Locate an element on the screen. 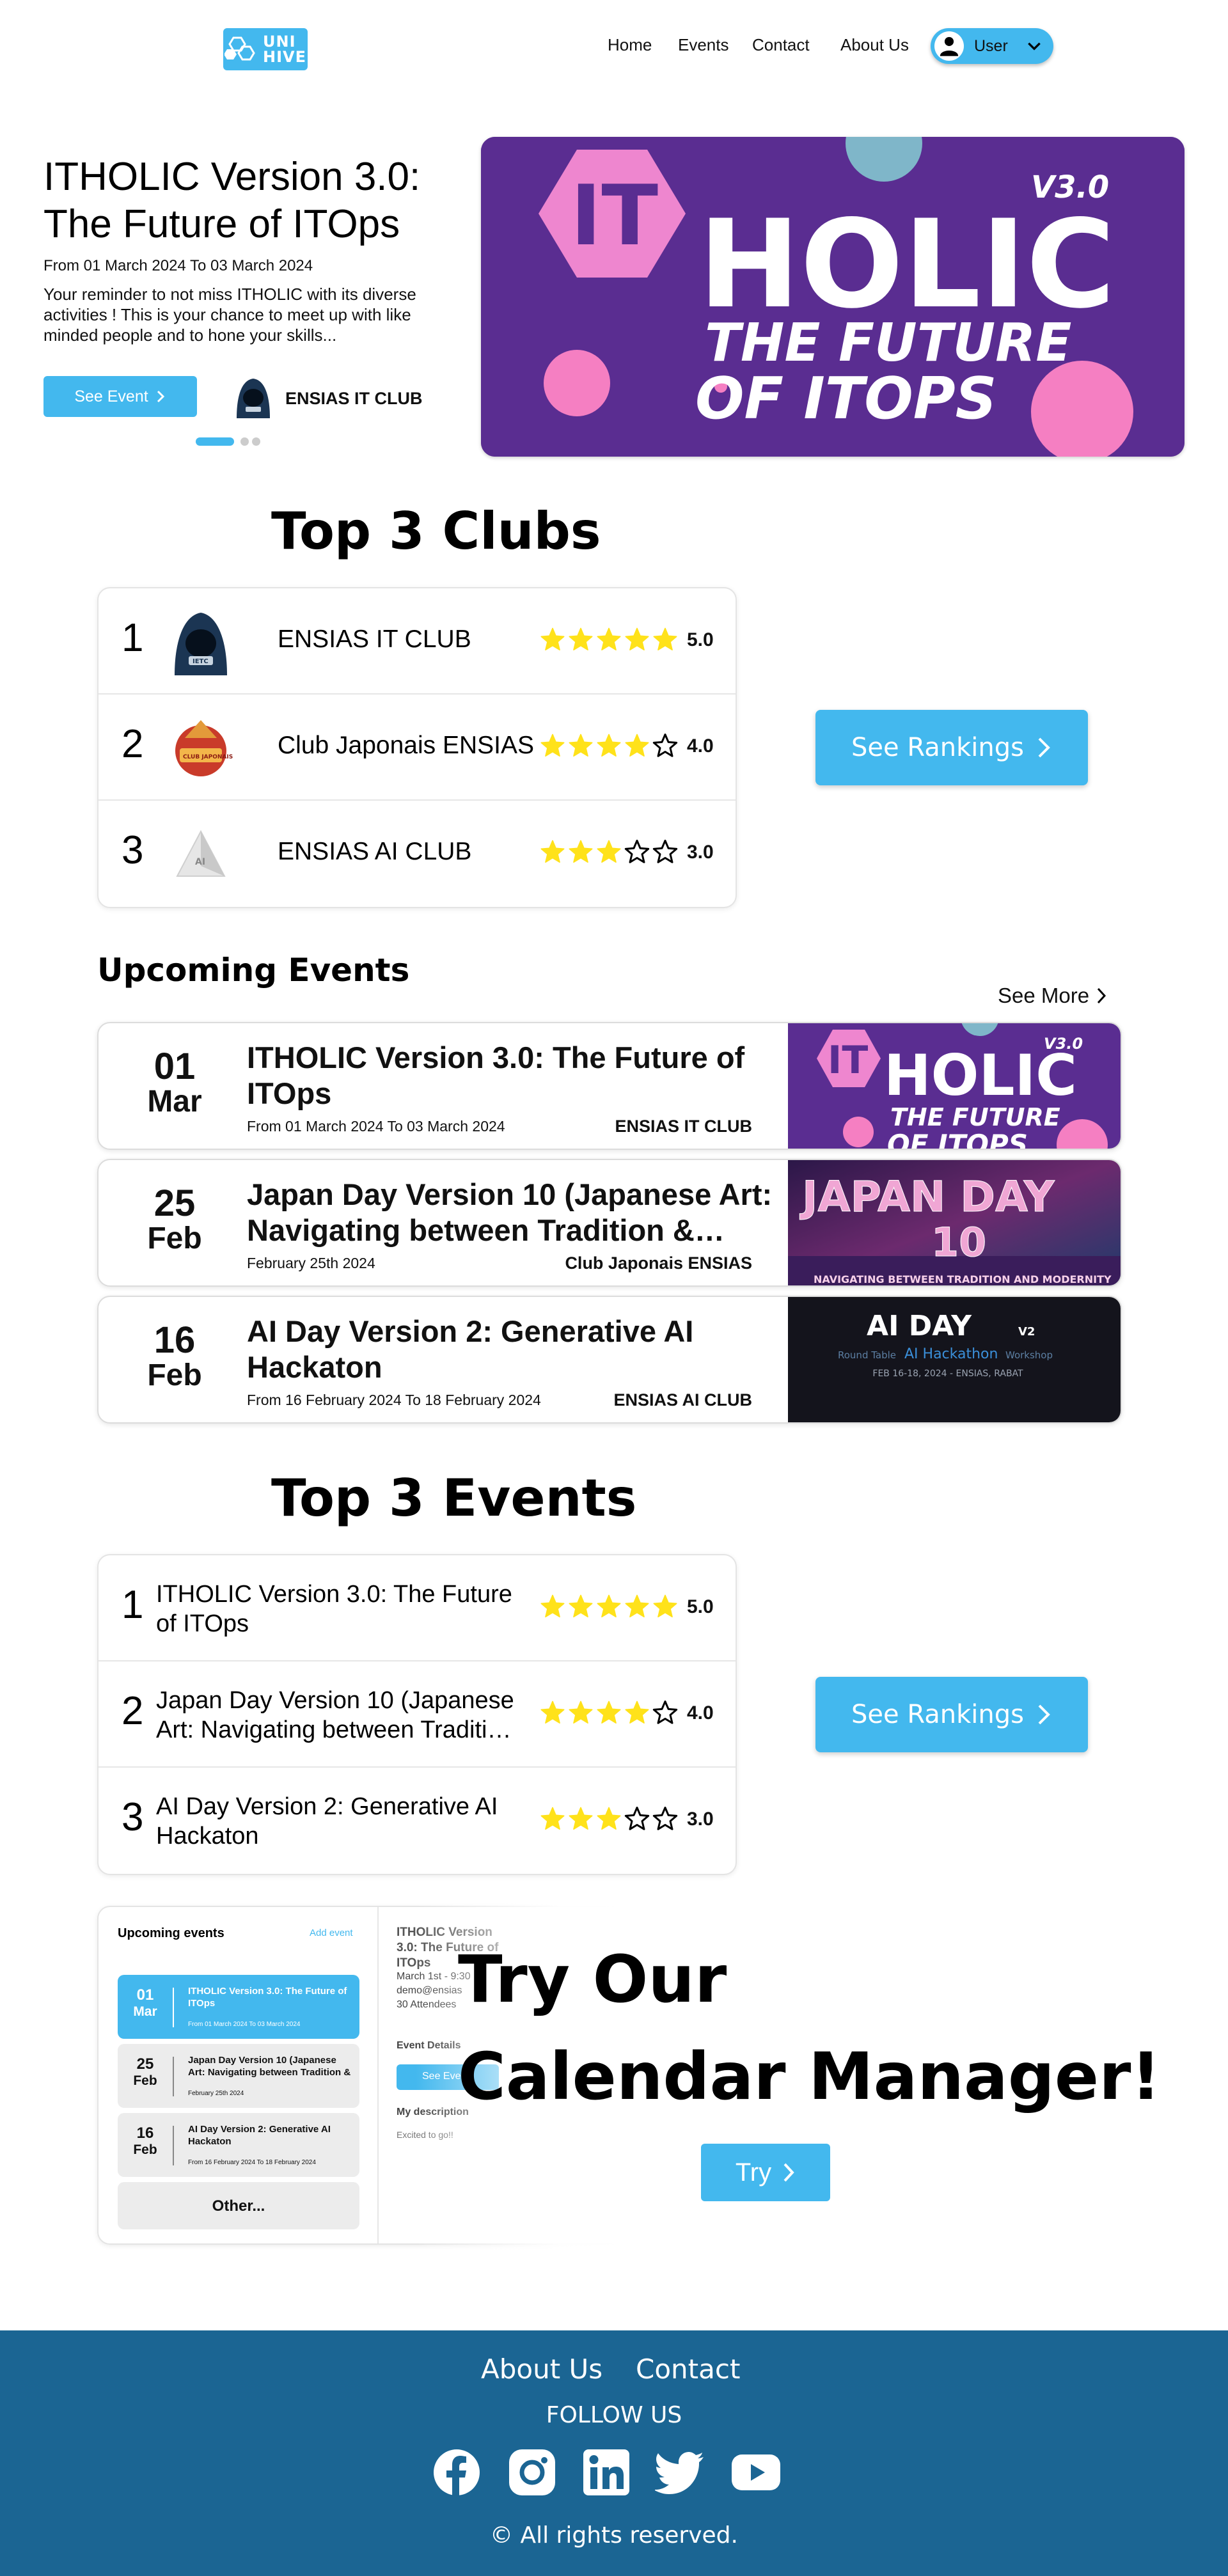 Image resolution: width=1228 pixels, height=2576 pixels. event-date: 25 Feb is located at coordinates (174, 1222).